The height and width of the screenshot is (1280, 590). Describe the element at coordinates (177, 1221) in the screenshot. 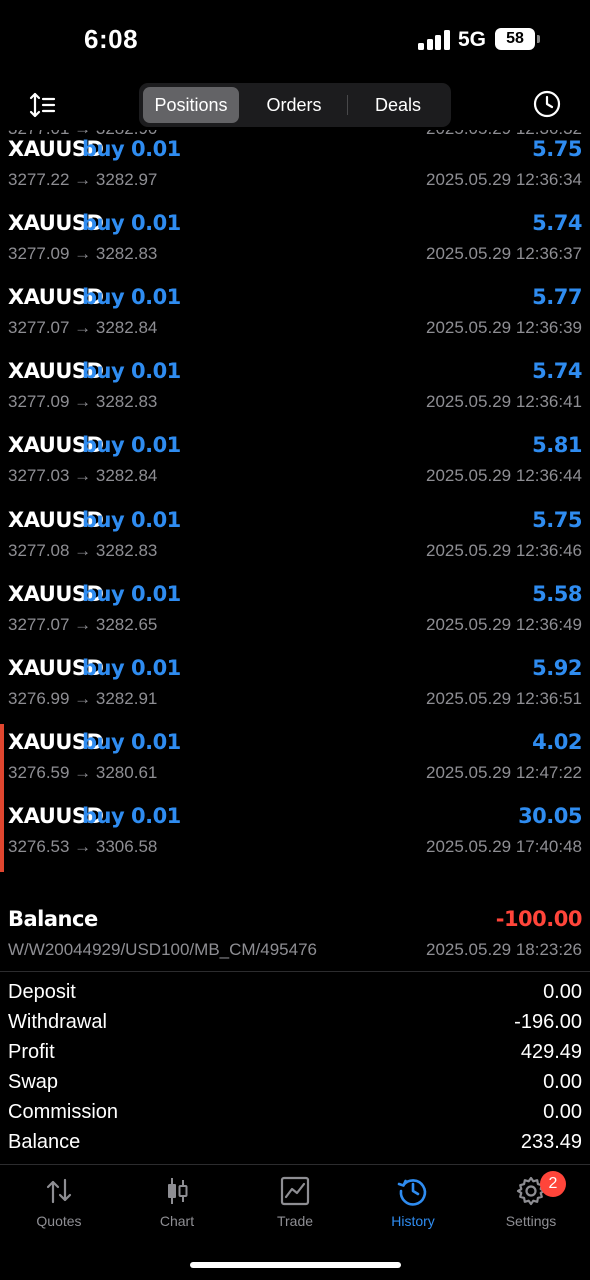

I see `tabbar-label: Chart` at that location.